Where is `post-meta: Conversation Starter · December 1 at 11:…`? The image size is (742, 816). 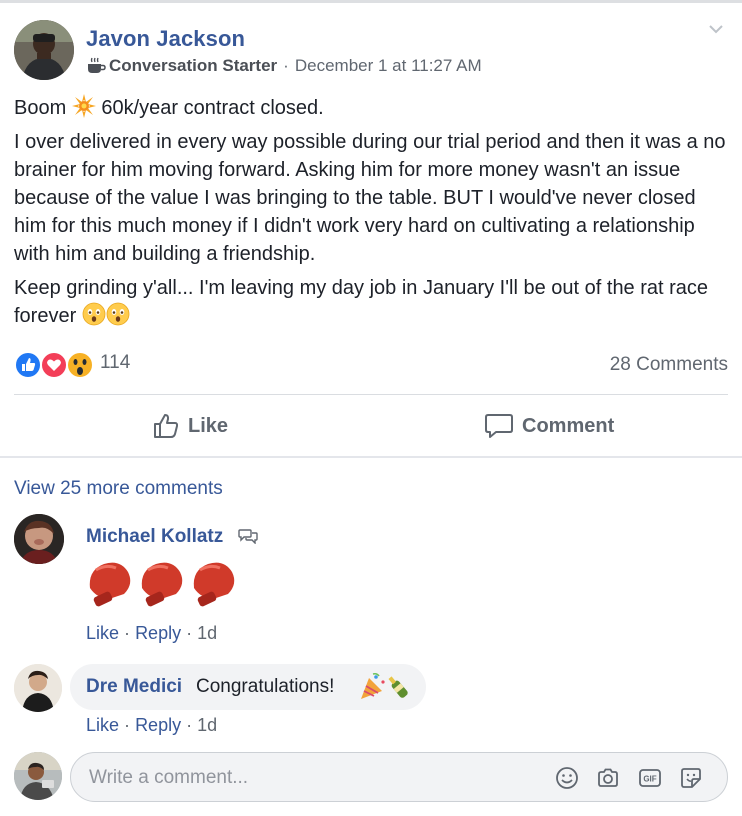 post-meta: Conversation Starter · December 1 at 11:… is located at coordinates (284, 66).